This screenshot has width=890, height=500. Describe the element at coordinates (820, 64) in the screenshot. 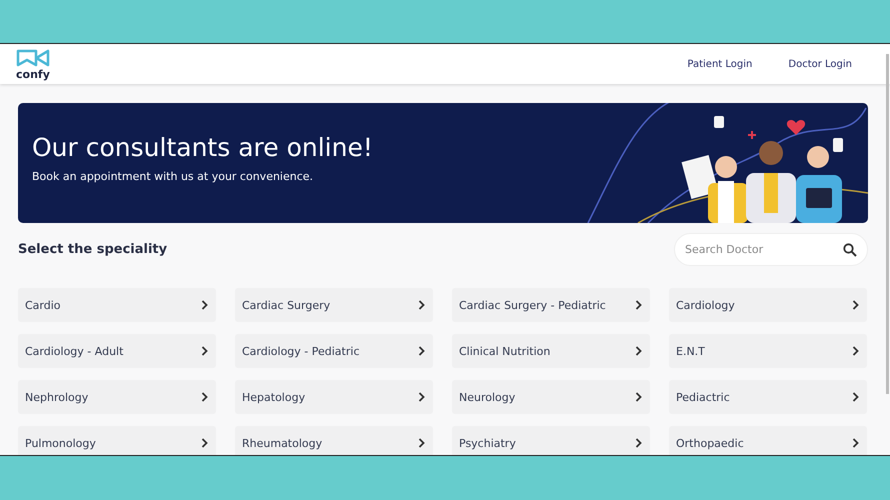

I see `nav-link: Doctor Login` at that location.